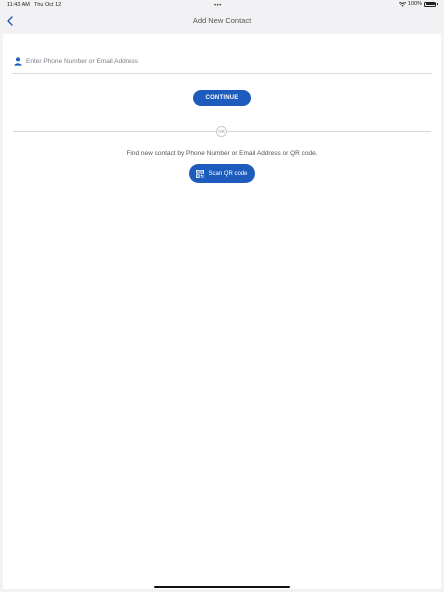 This screenshot has height=592, width=444. I want to click on page-title: Add New Contact, so click(222, 20).